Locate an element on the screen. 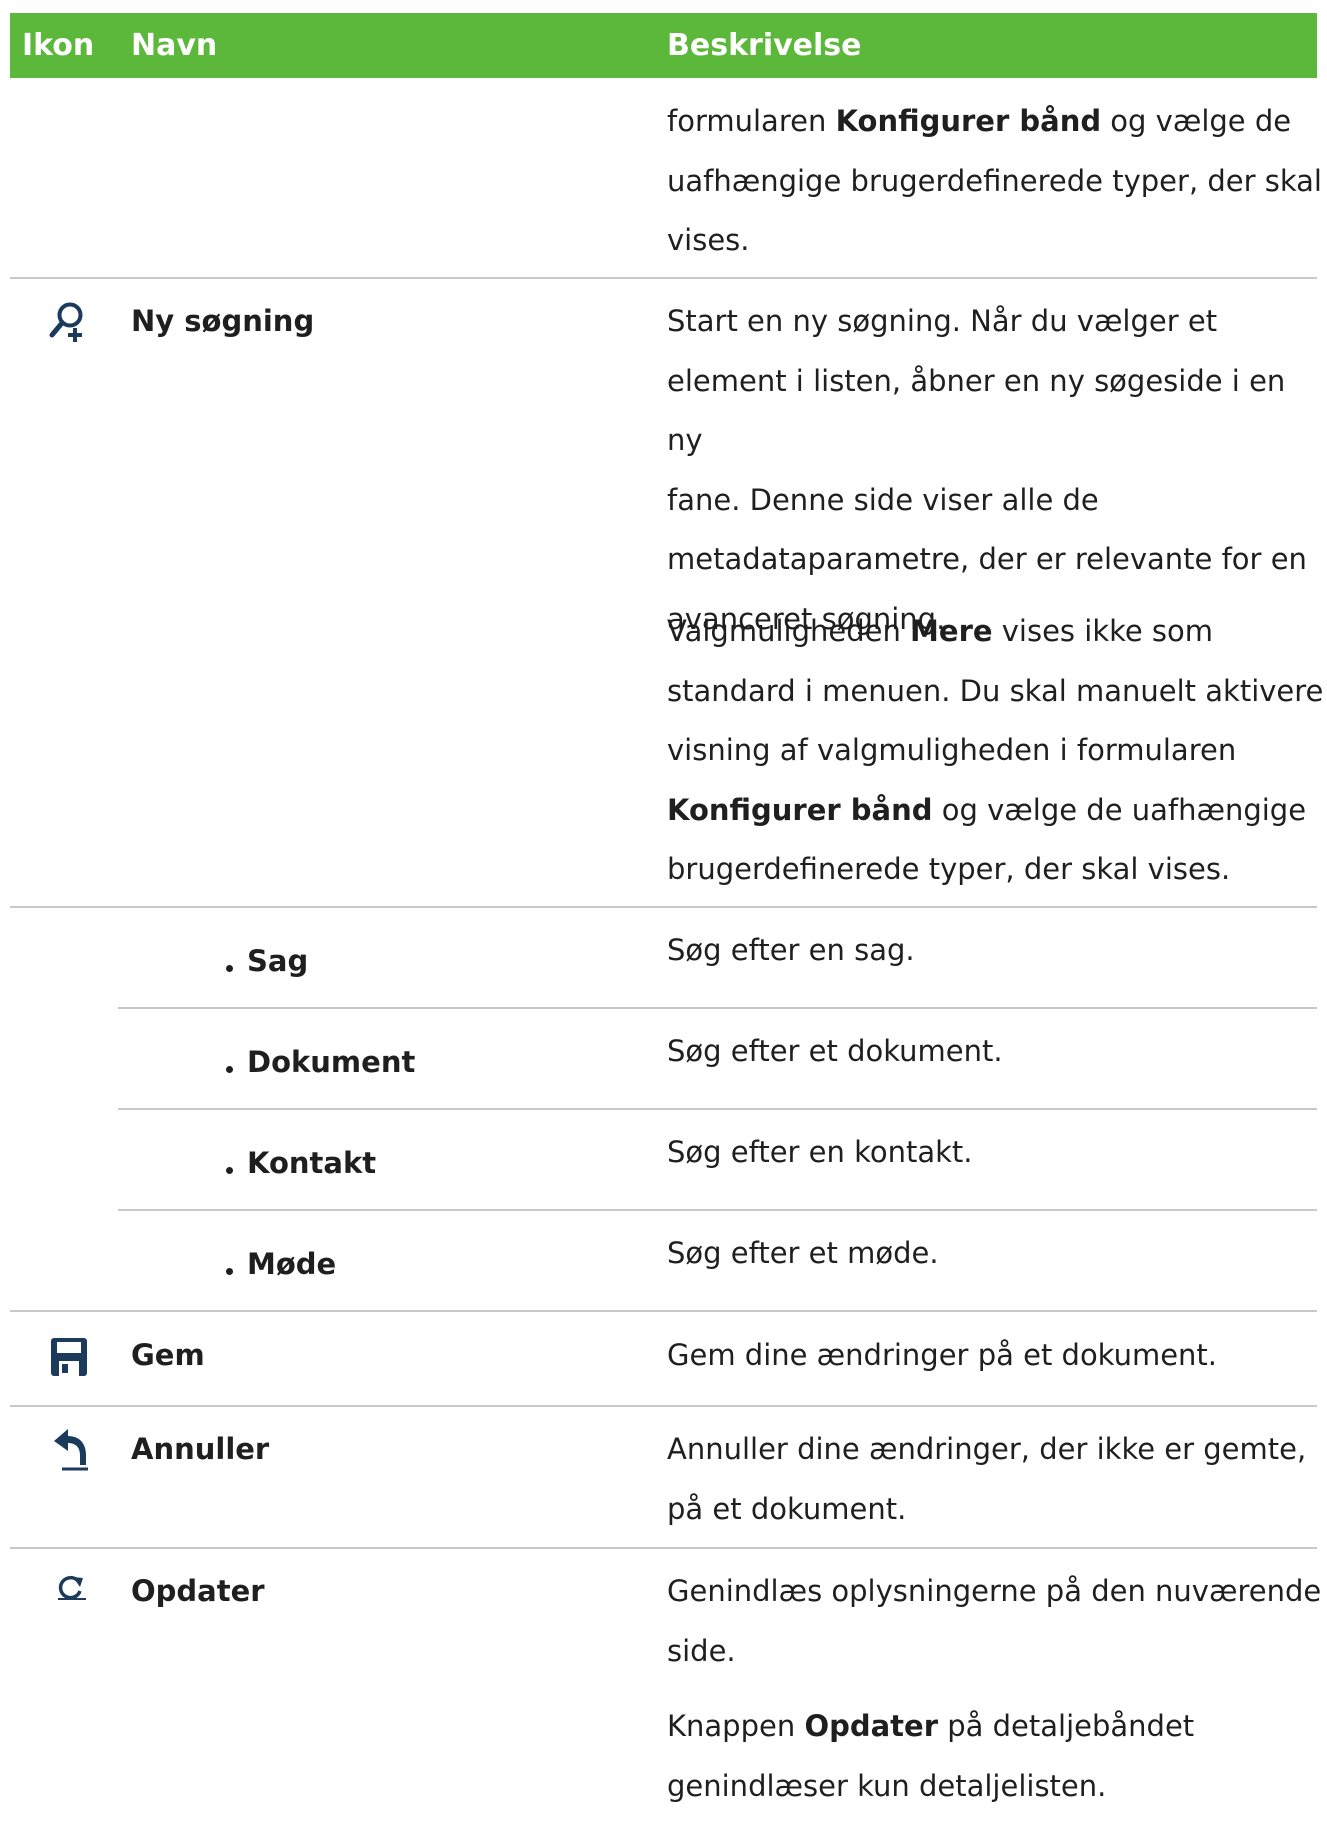 The height and width of the screenshot is (1834, 1327). header-name-column: Navn is located at coordinates (174, 45).